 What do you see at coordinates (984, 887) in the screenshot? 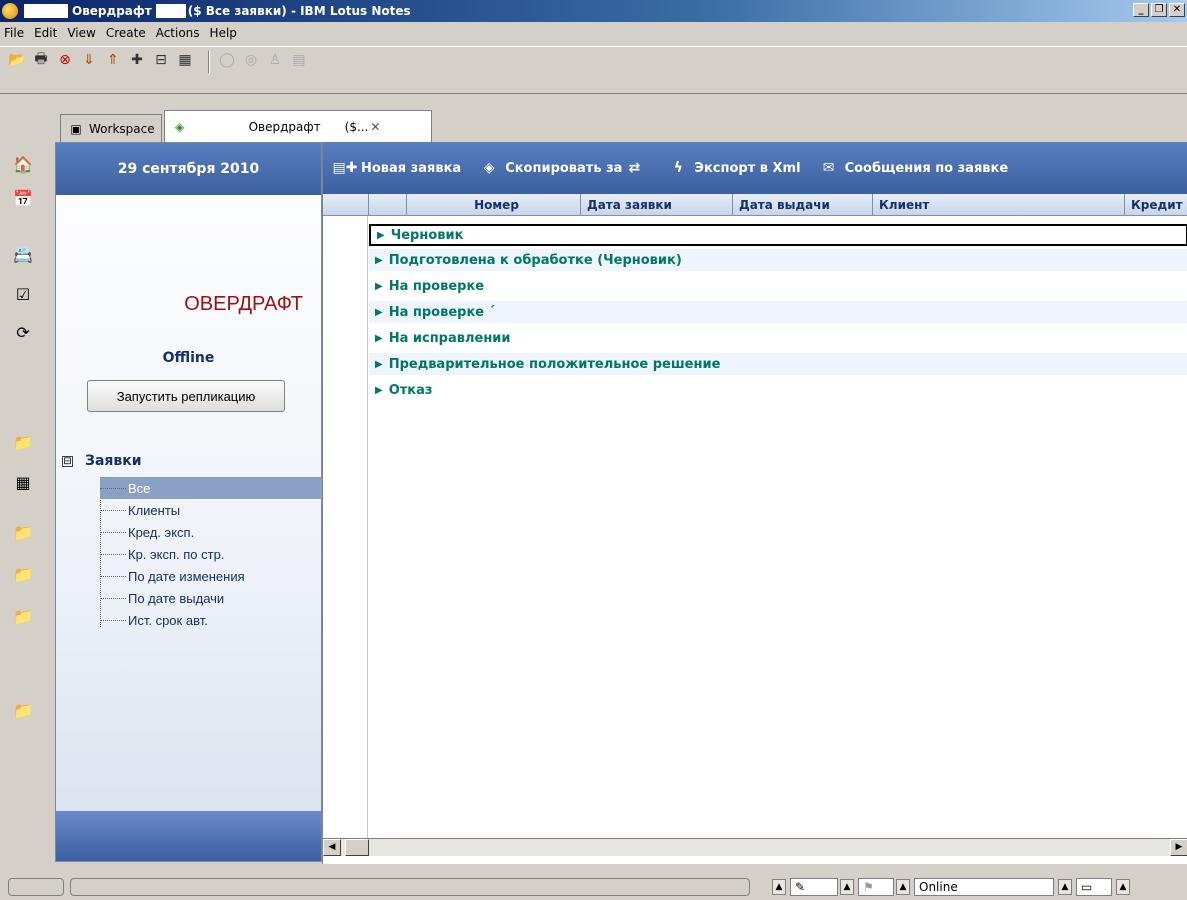
I see `location-field: Online` at bounding box center [984, 887].